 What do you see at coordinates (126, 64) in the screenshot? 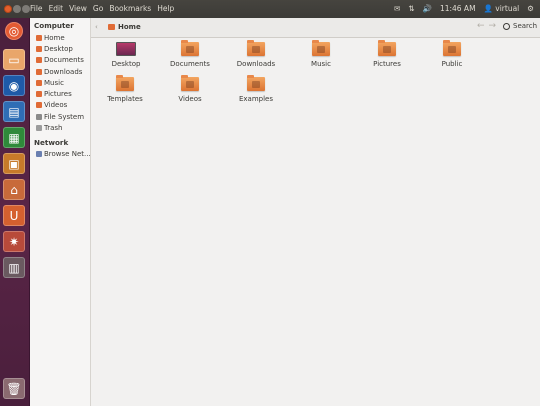
I see `file-label: Desktop` at bounding box center [126, 64].